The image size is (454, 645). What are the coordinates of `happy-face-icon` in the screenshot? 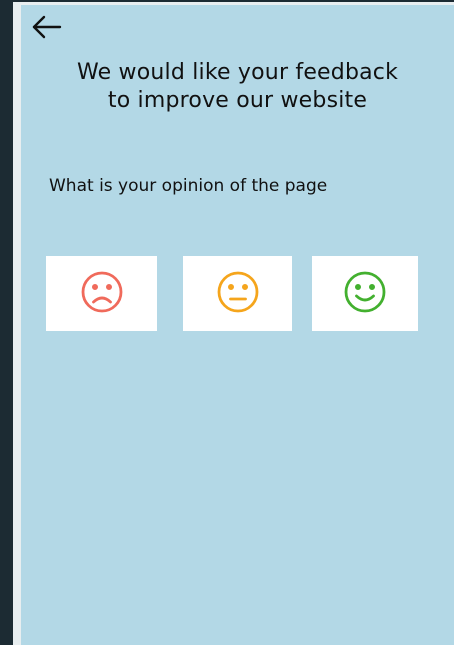 It's located at (365, 294).